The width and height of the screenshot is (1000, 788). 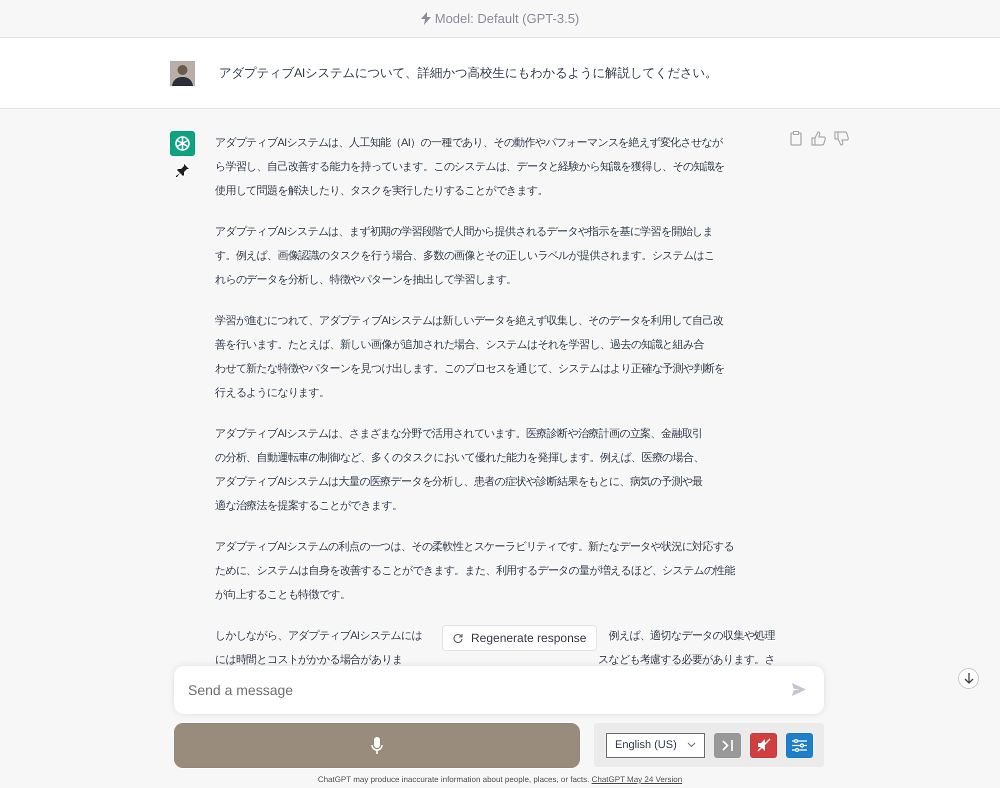 I want to click on response-paragraph: アダプティブAIシステムは、人工知能（AI）の一種であり、その動作やパフォーマンスを絶えず変化させなが ら学習し、自己改善する能力を持っています。このシステムは、データと経験から知識を獲得し、その知識を 使用して問題を解決したり、タスクを実行したりすることができます。, so click(x=470, y=167).